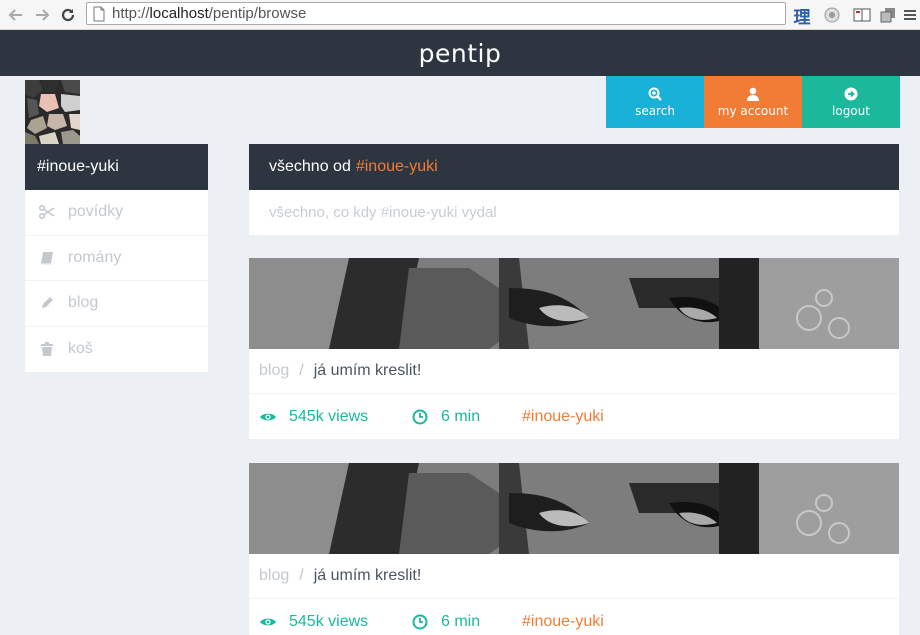 The width and height of the screenshot is (920, 635). Describe the element at coordinates (95, 257) in the screenshot. I see `sidebar-item-label: romány` at that location.